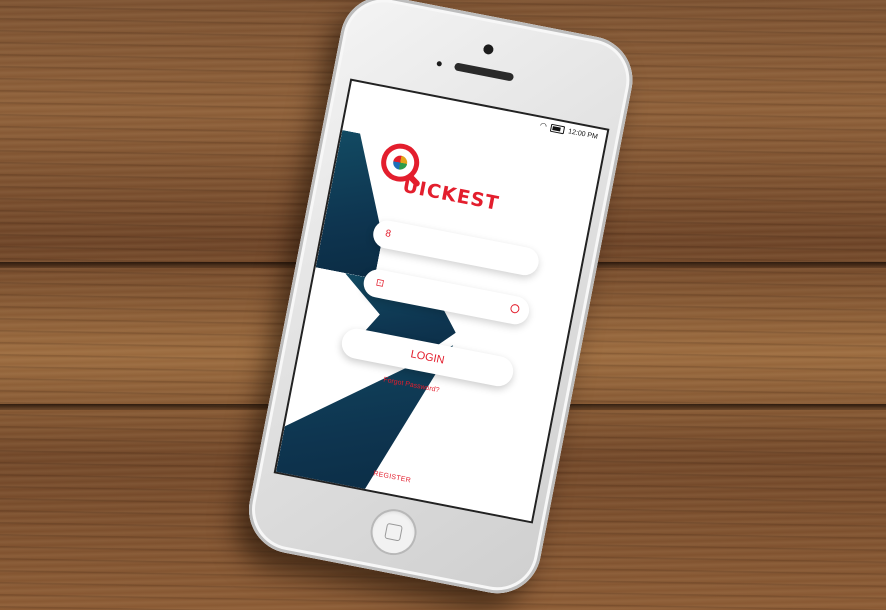  I want to click on eye-icon, so click(515, 308).